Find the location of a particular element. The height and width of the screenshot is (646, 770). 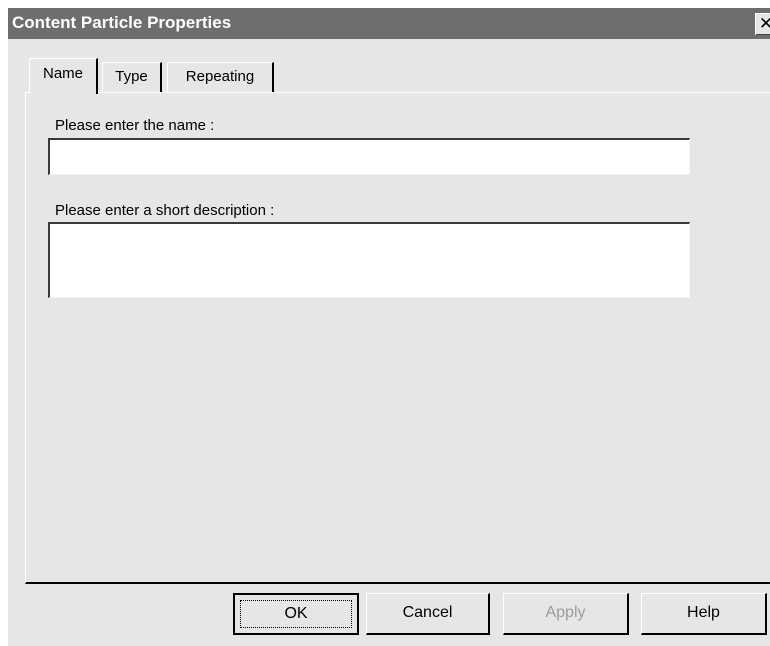

tab-repeating: Repeating is located at coordinates (220, 77).